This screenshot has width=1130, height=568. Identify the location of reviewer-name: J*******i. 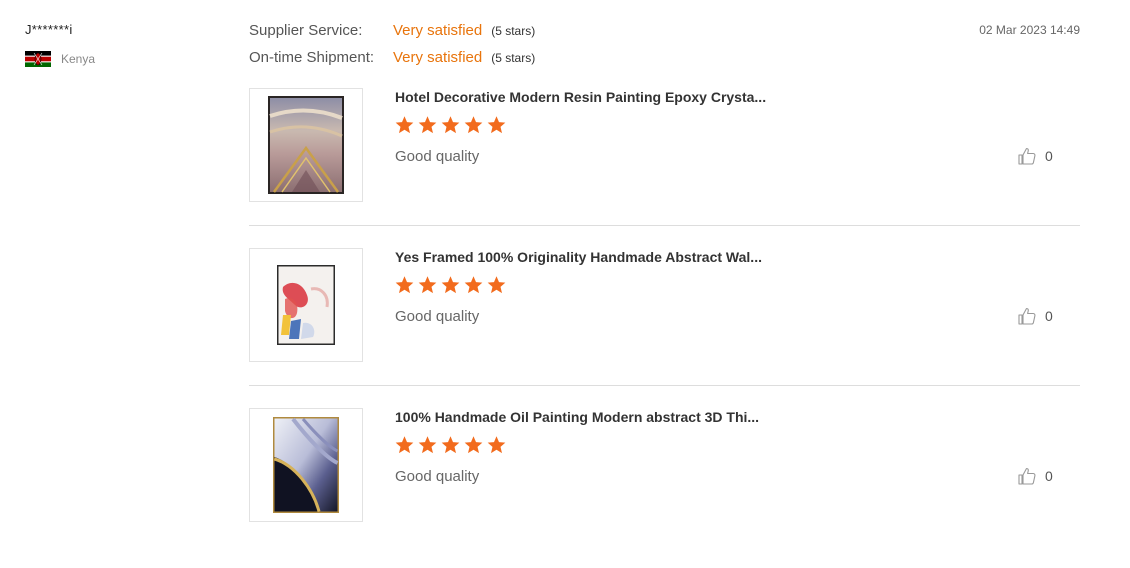
(49, 29).